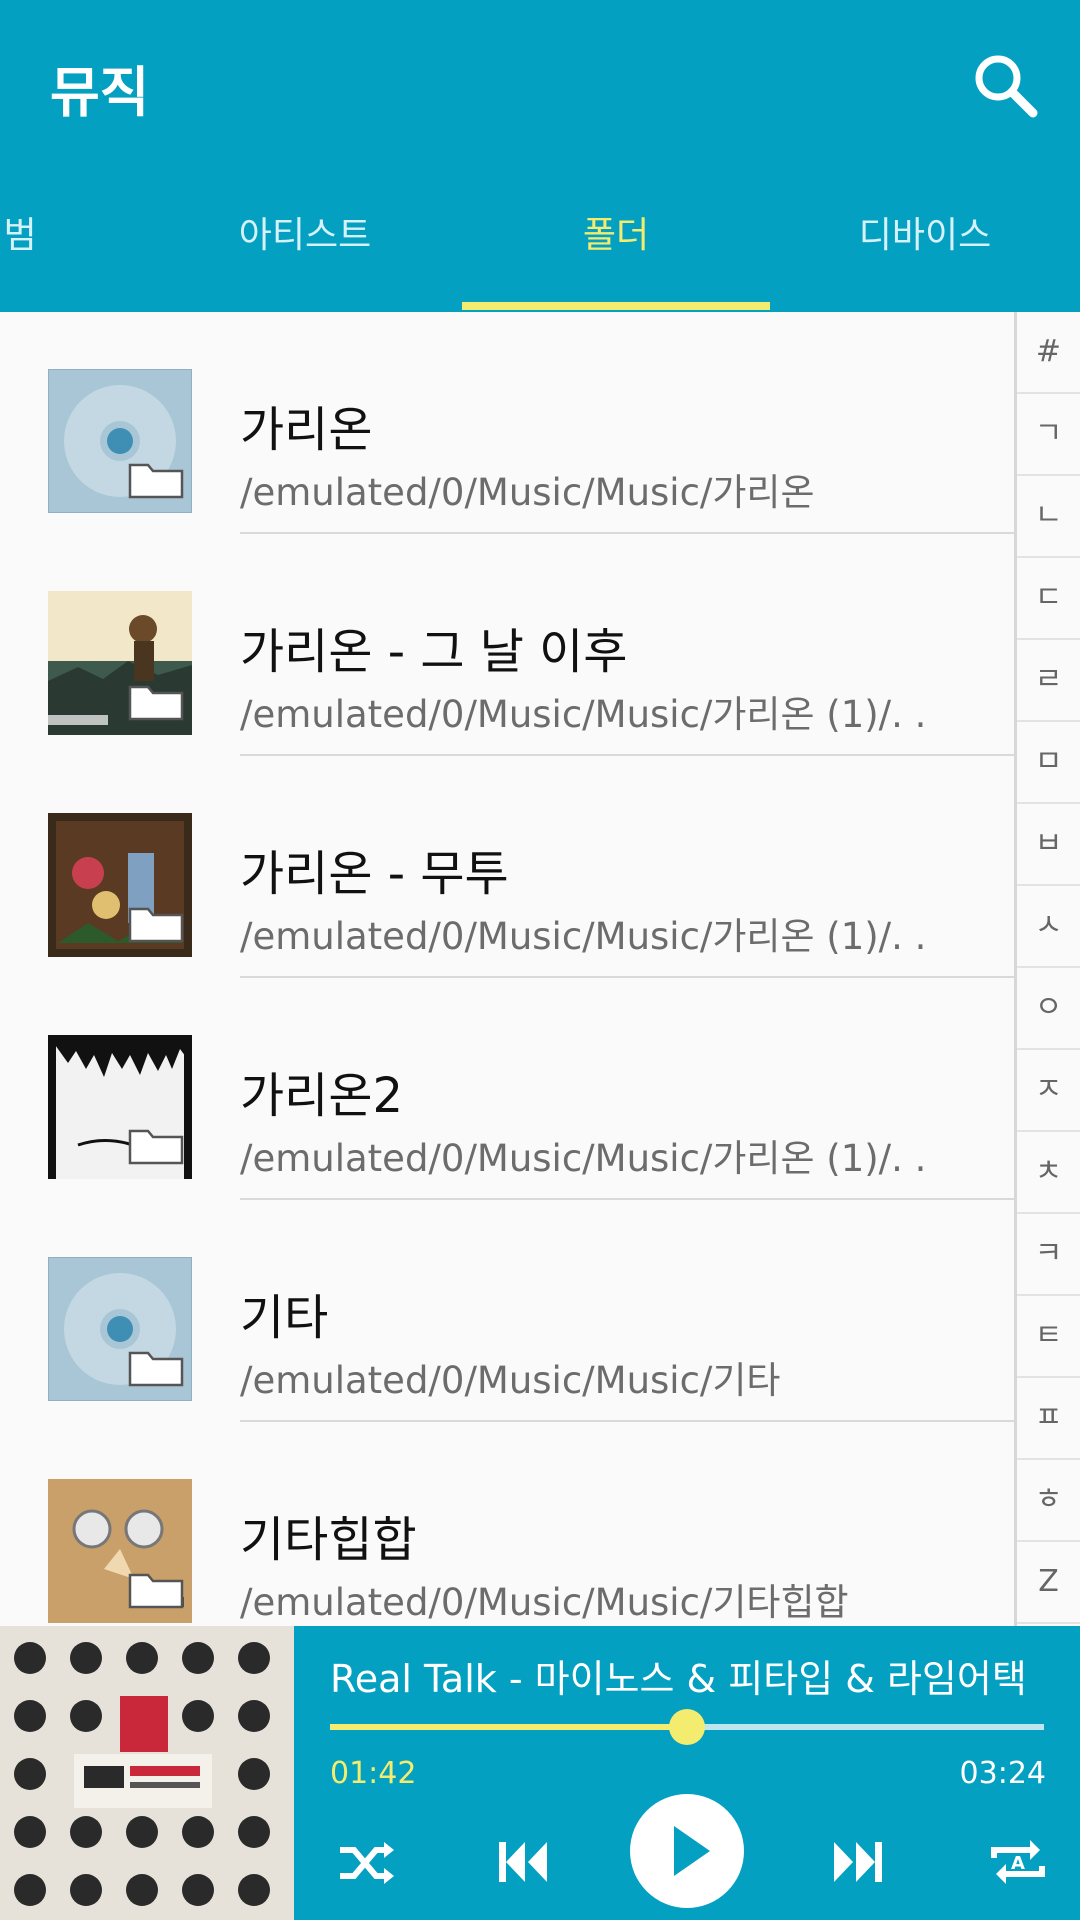  I want to click on index-item: ㅅ, so click(1048, 927).